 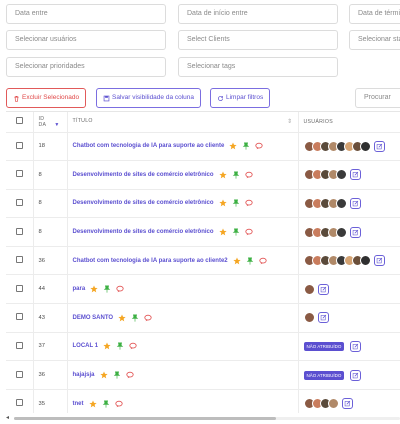 What do you see at coordinates (78, 404) in the screenshot?
I see `task-title-link: tnet` at bounding box center [78, 404].